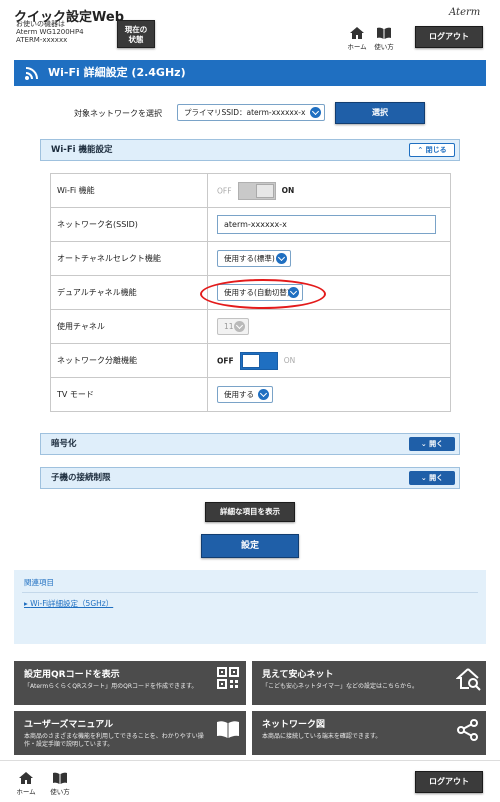 Image resolution: width=500 pixels, height=802 pixels. What do you see at coordinates (129, 292) in the screenshot?
I see `dual-channel-label: デュアルチャネル機能` at bounding box center [129, 292].